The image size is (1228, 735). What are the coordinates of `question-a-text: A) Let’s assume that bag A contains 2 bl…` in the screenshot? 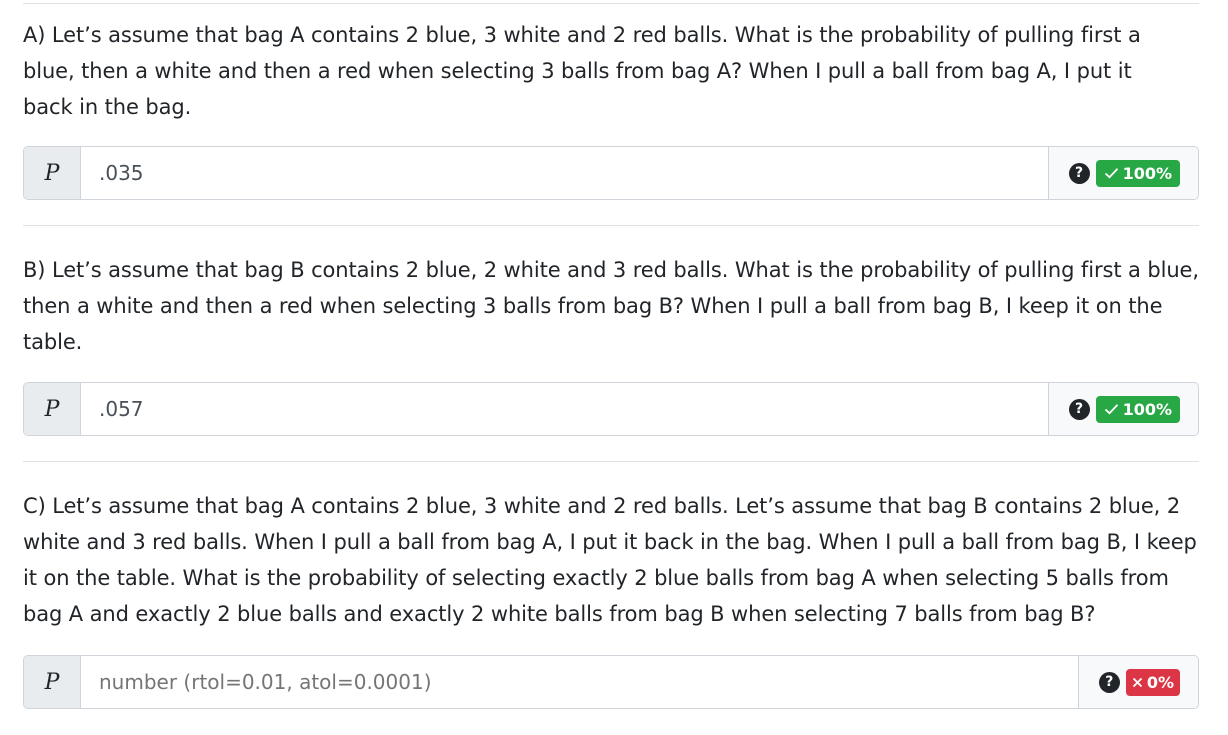 It's located at (582, 71).